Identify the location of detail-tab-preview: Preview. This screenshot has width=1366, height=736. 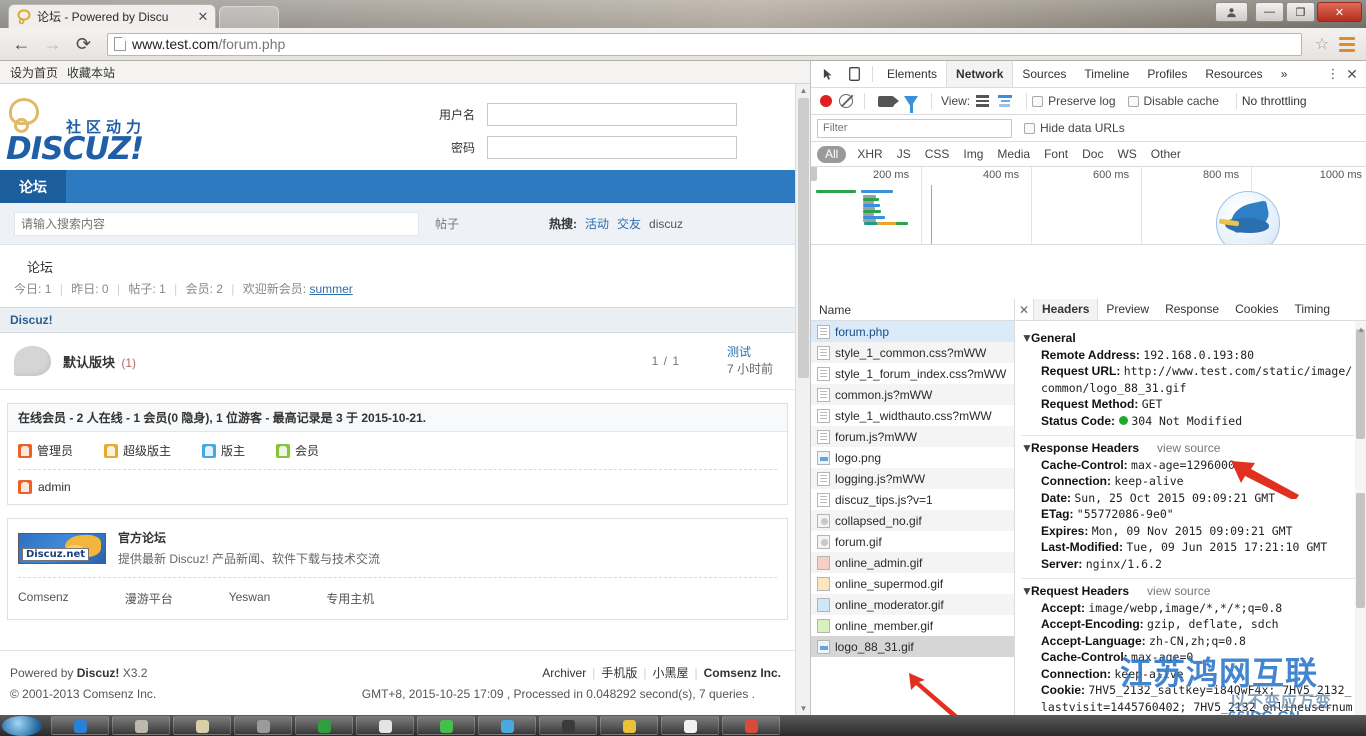
(1127, 309).